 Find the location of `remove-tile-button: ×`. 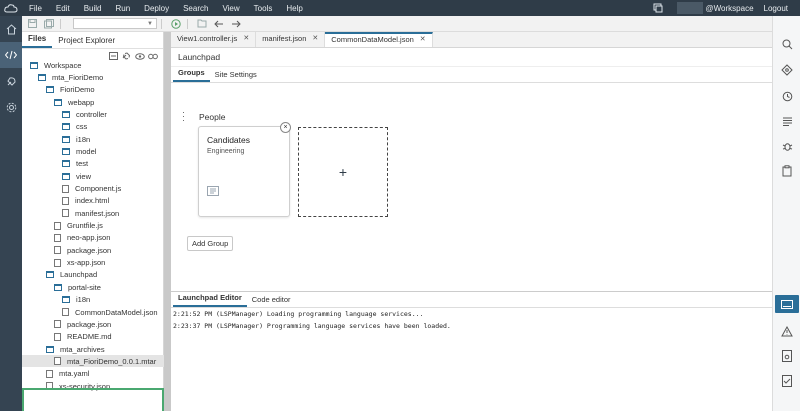

remove-tile-button: × is located at coordinates (285, 127).